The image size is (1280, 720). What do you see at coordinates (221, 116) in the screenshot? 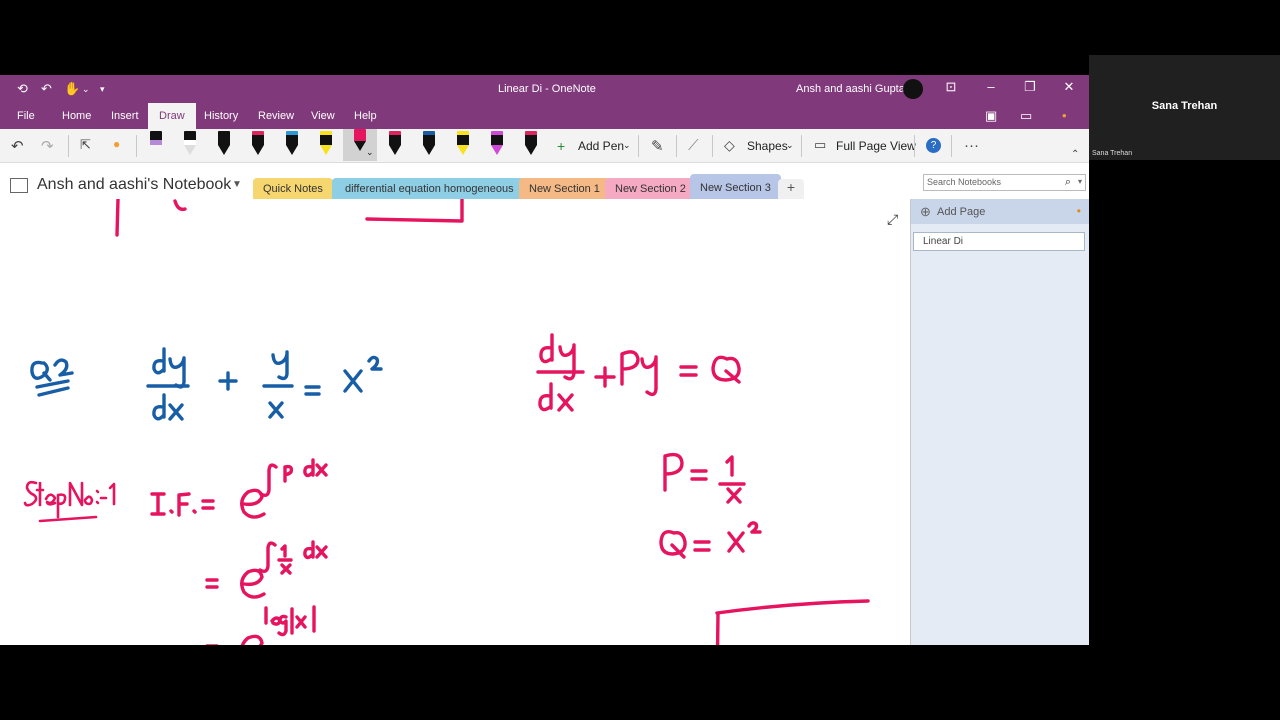
I see `tab-history: History` at bounding box center [221, 116].